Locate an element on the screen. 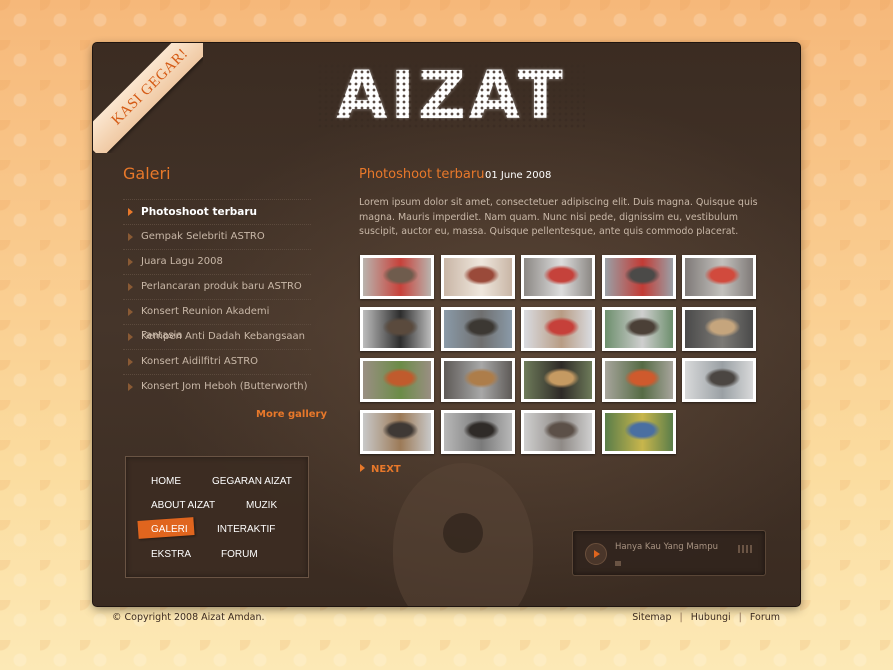 This screenshot has width=893, height=670. gallery-item: Konsert Jom Heboh (Butterworth) is located at coordinates (217, 386).